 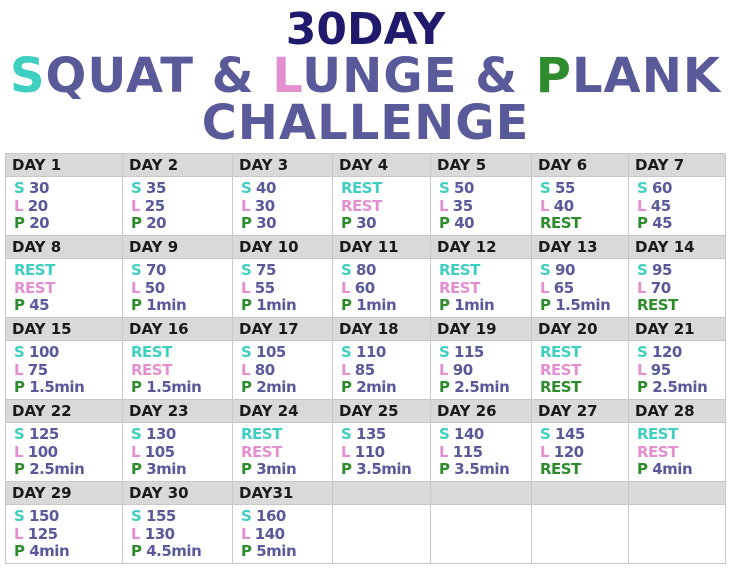 What do you see at coordinates (677, 165) in the screenshot?
I see `day-header: DAY 7` at bounding box center [677, 165].